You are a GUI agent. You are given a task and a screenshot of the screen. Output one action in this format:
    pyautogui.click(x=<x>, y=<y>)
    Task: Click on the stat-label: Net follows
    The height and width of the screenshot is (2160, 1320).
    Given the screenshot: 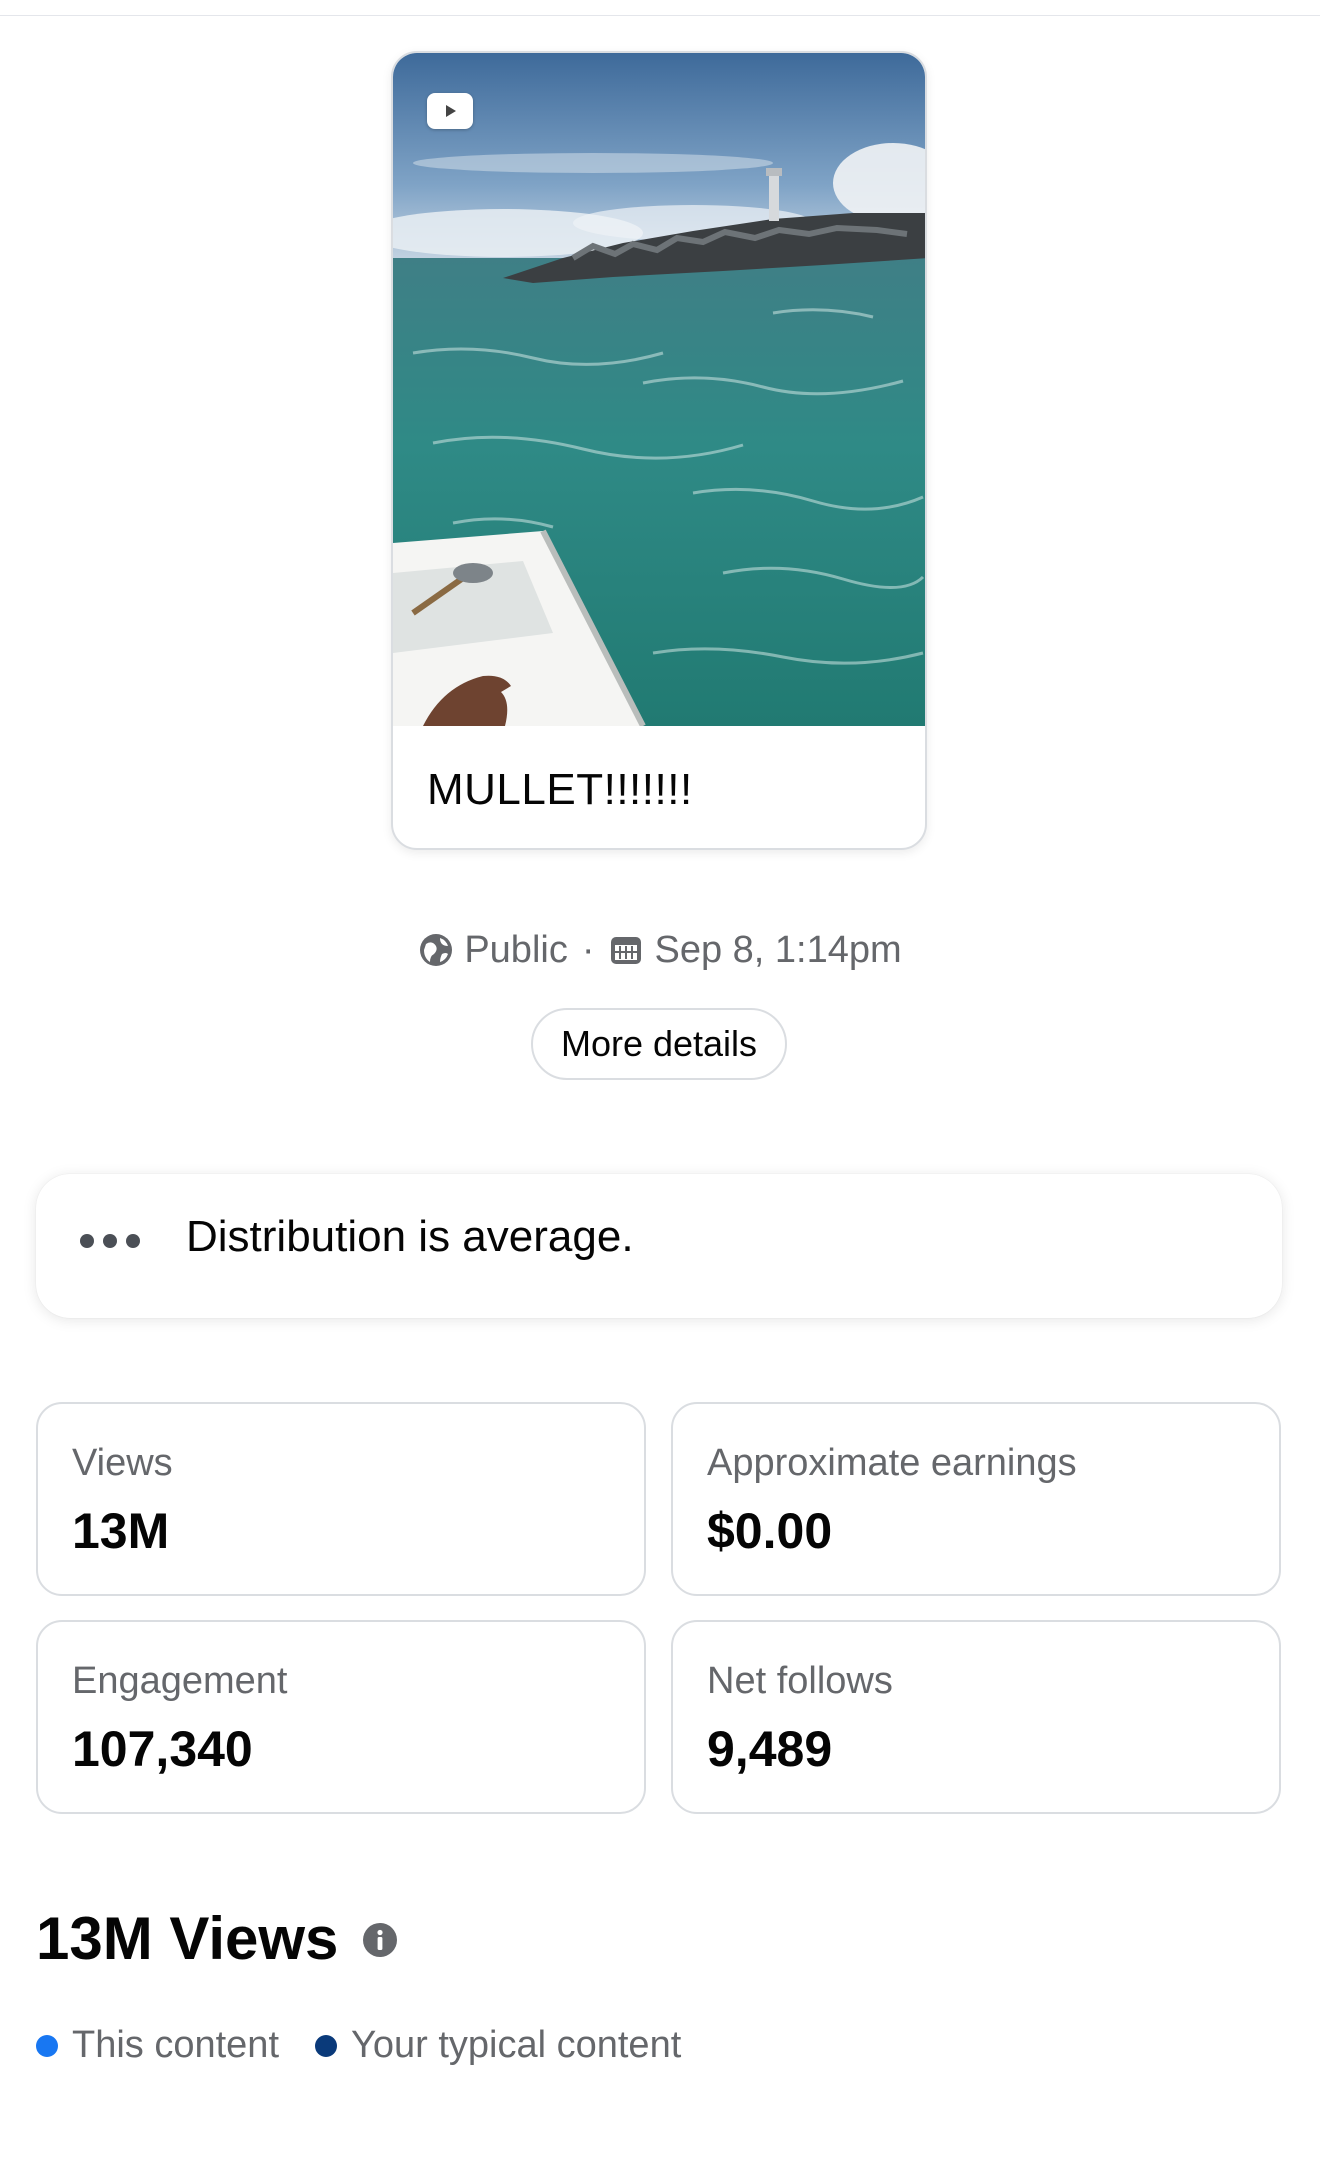 What is the action you would take?
    pyautogui.click(x=800, y=1681)
    